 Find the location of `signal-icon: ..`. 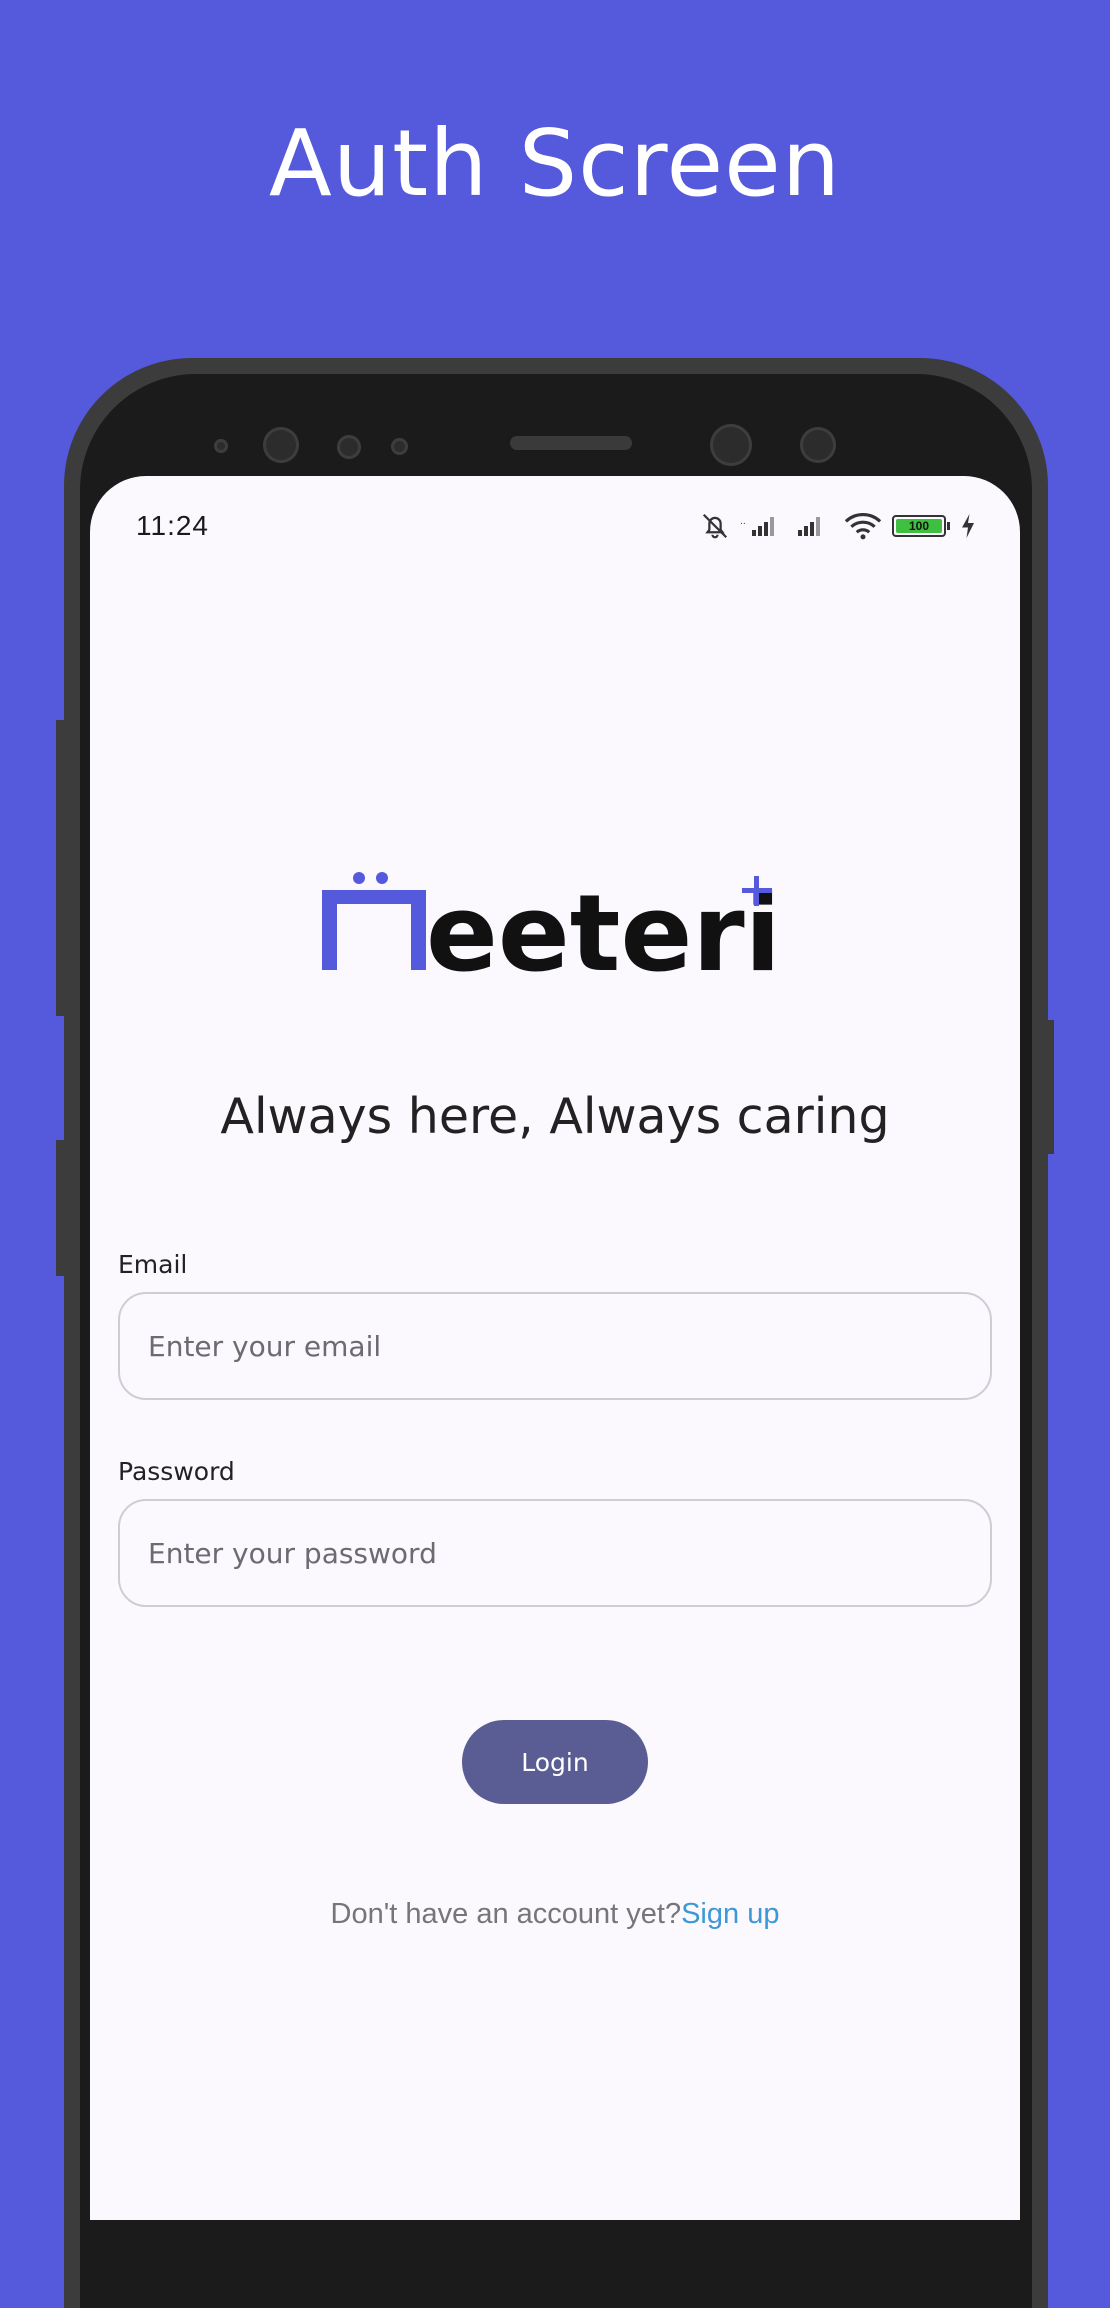

signal-icon: .. is located at coordinates (757, 526).